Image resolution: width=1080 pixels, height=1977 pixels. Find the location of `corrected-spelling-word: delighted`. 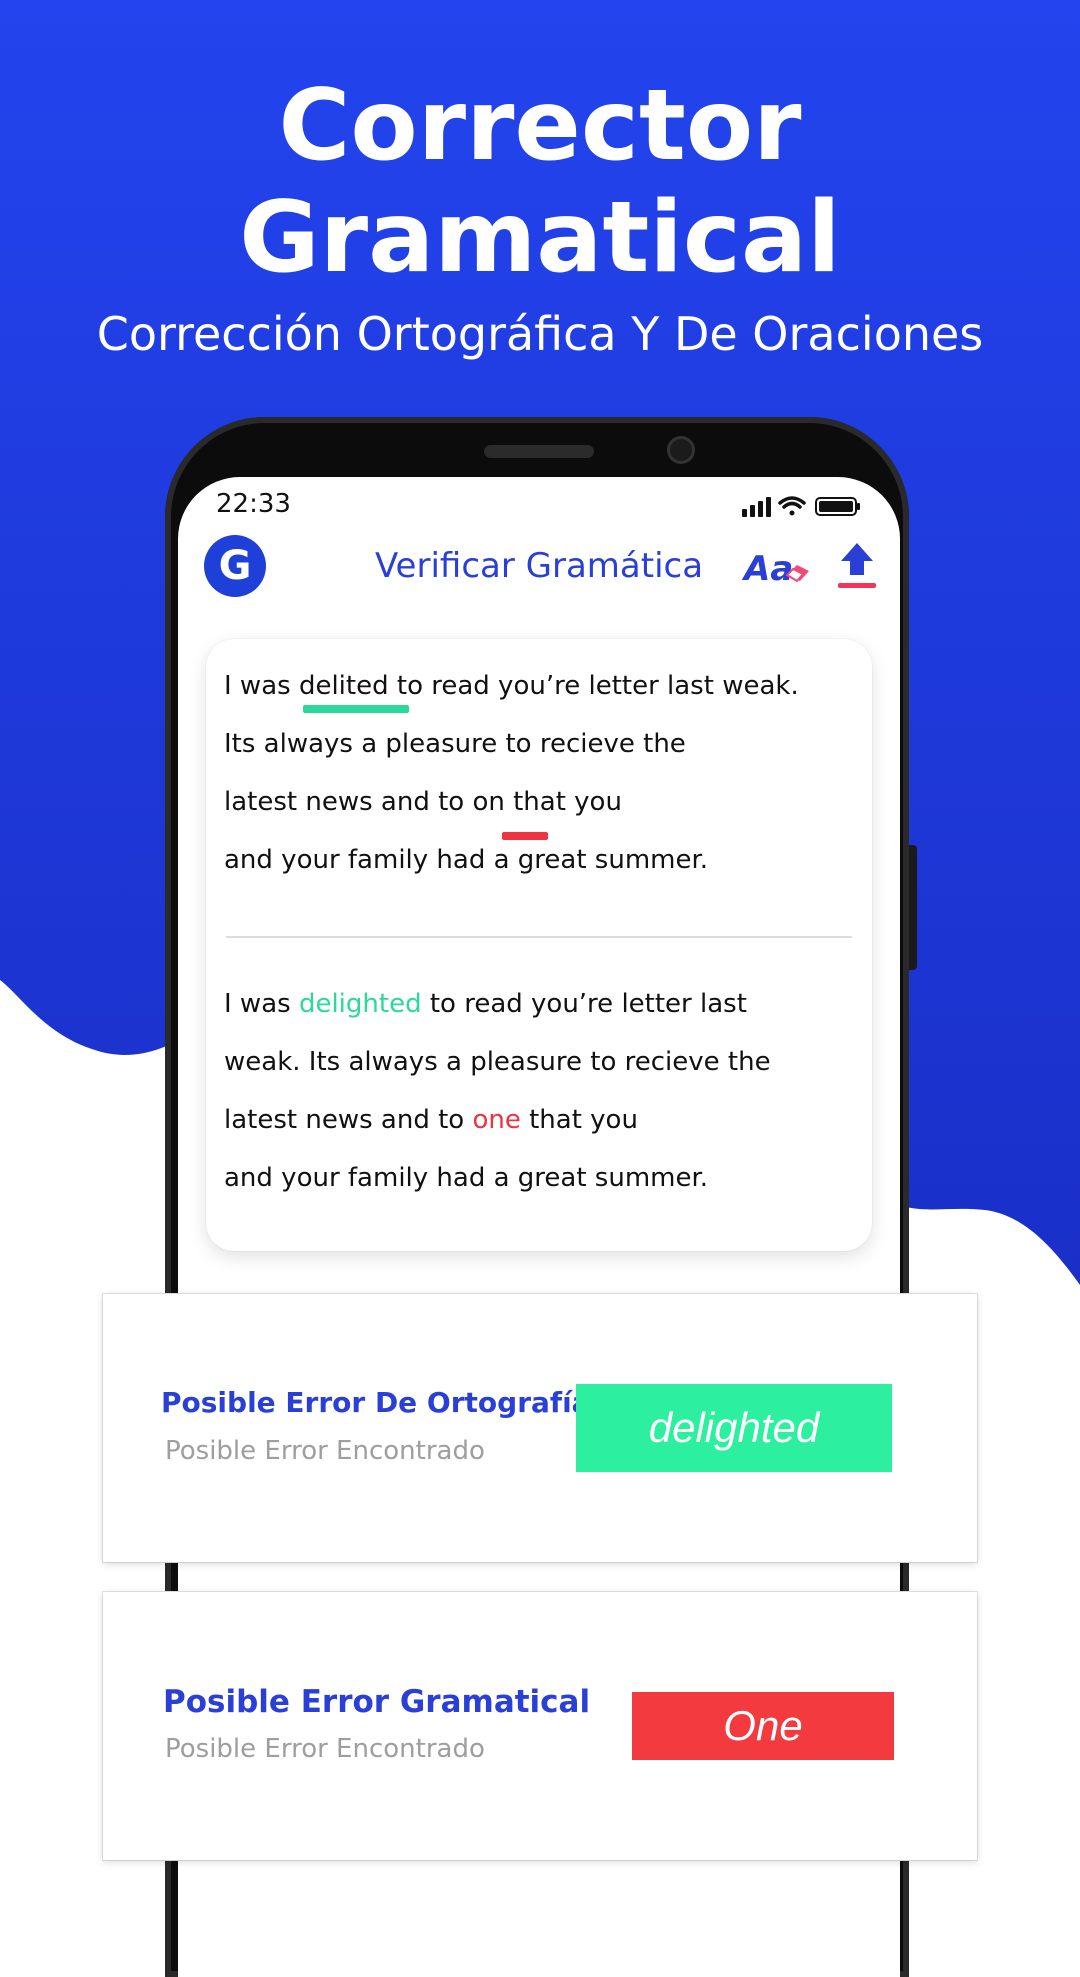

corrected-spelling-word: delighted is located at coordinates (360, 1004).